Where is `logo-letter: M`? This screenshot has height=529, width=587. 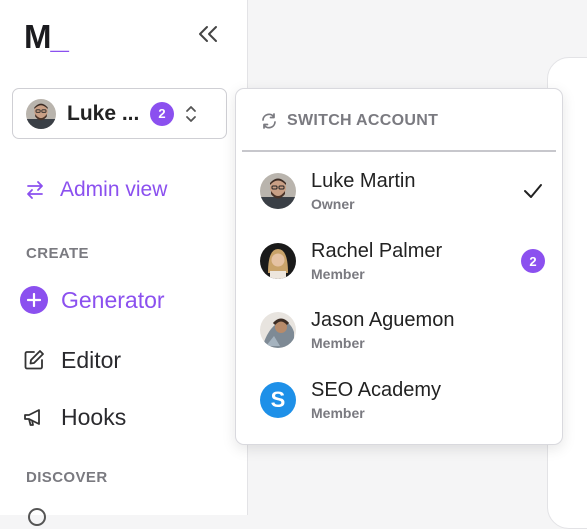
logo-letter: M is located at coordinates (37, 36).